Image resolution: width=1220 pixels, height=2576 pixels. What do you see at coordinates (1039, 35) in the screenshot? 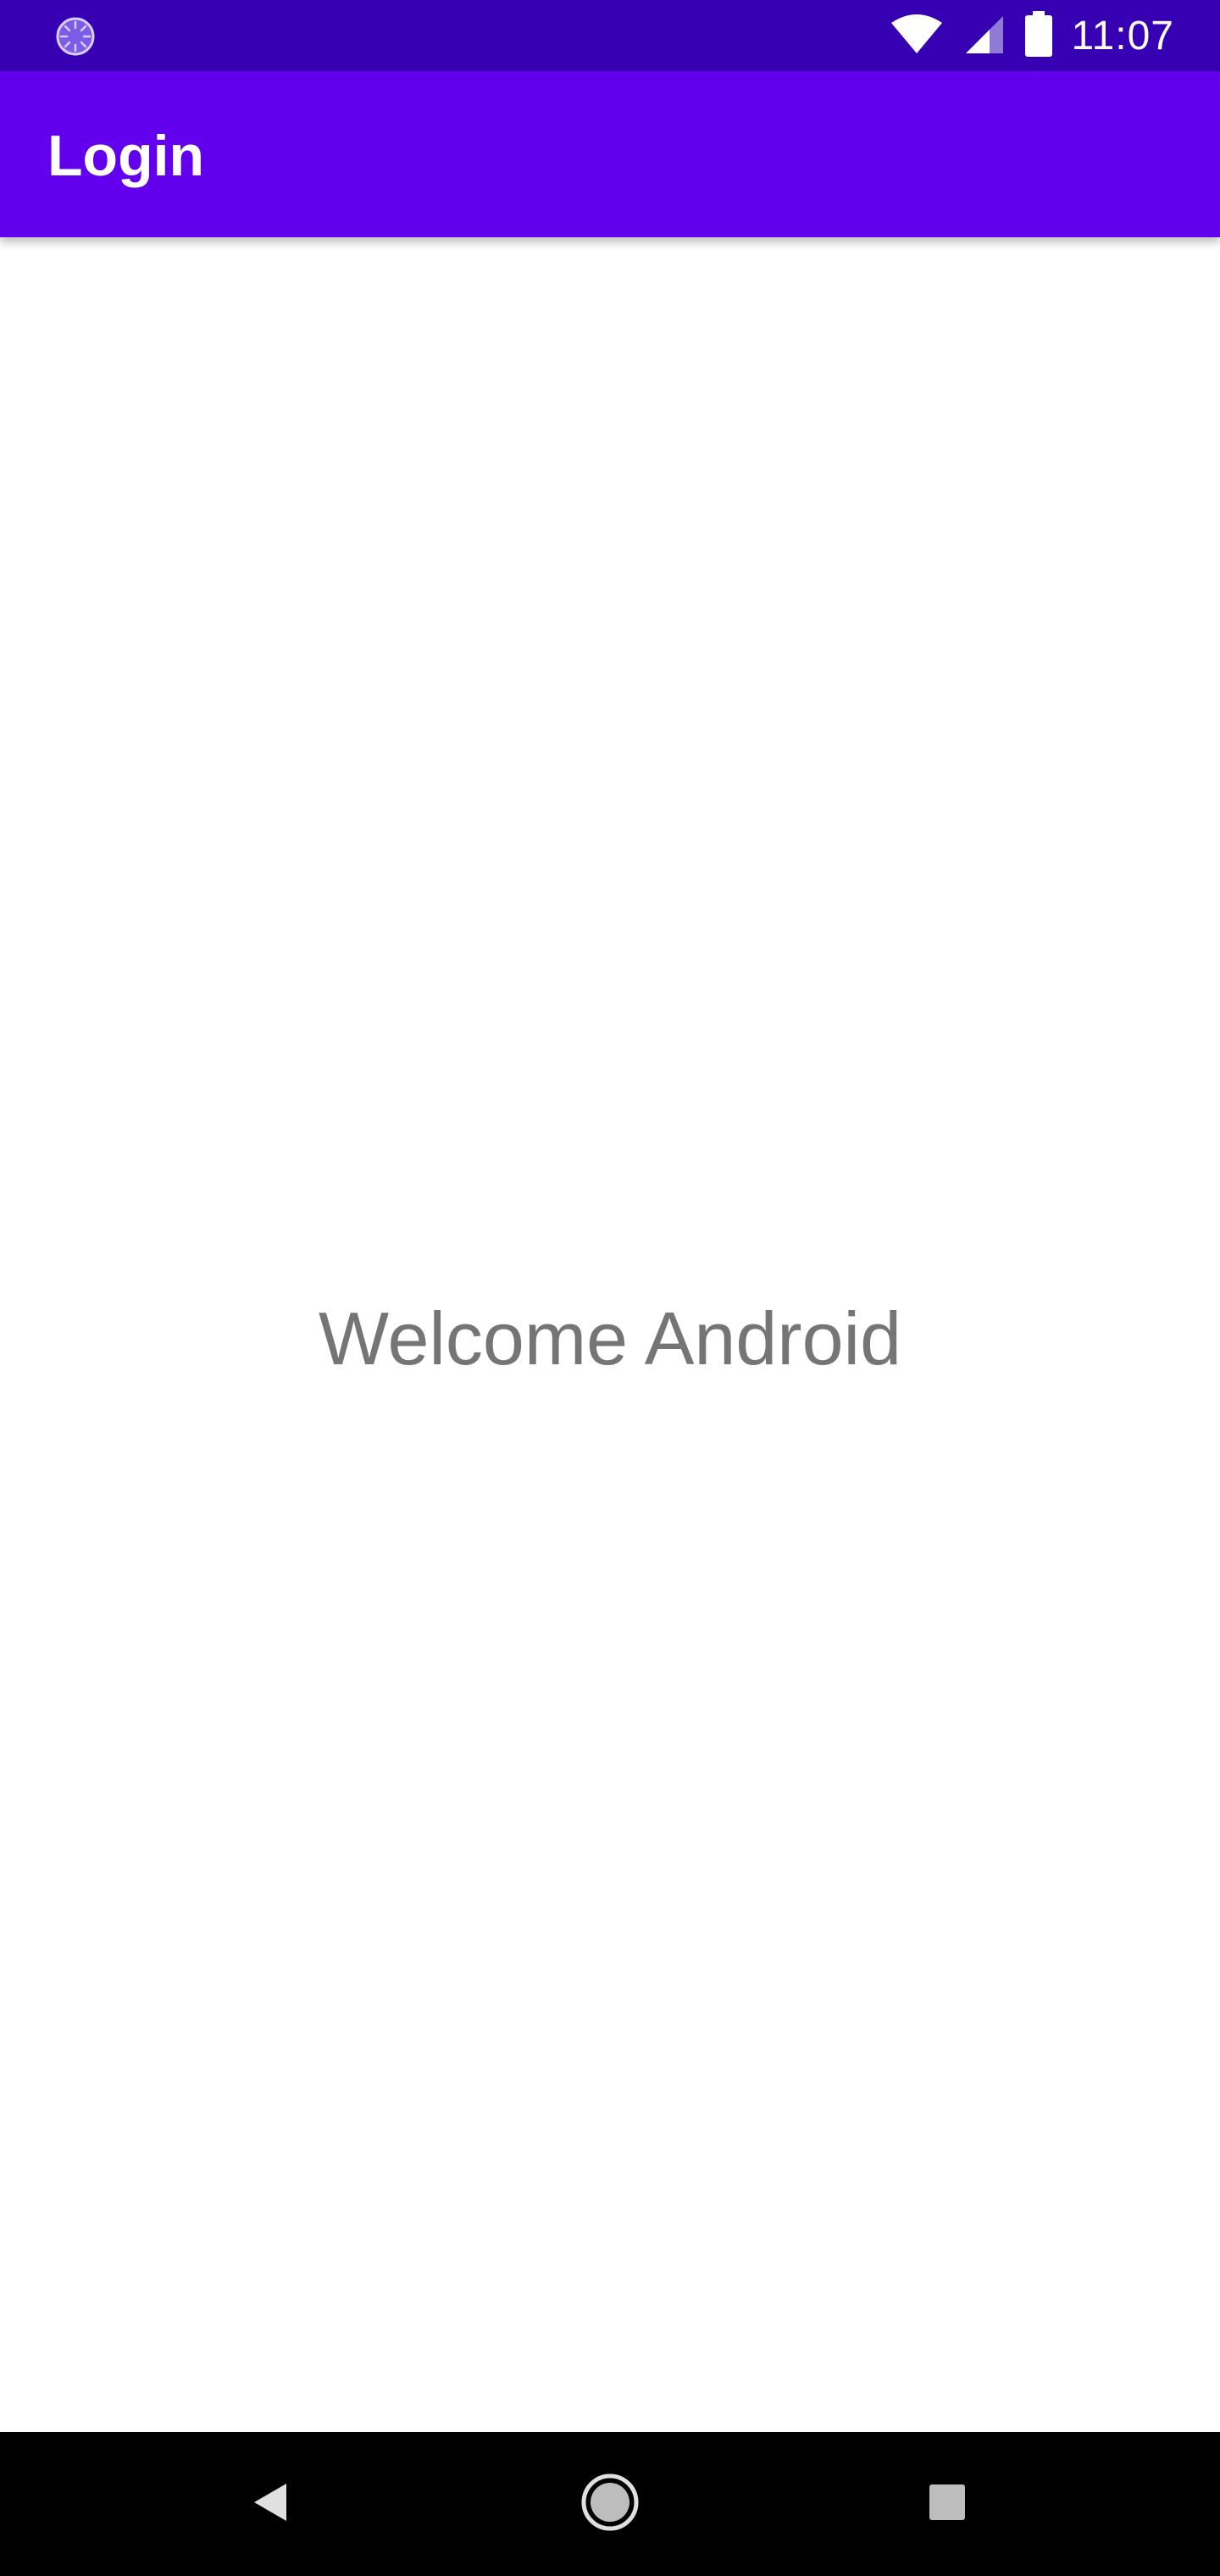
I see `battery-icon` at bounding box center [1039, 35].